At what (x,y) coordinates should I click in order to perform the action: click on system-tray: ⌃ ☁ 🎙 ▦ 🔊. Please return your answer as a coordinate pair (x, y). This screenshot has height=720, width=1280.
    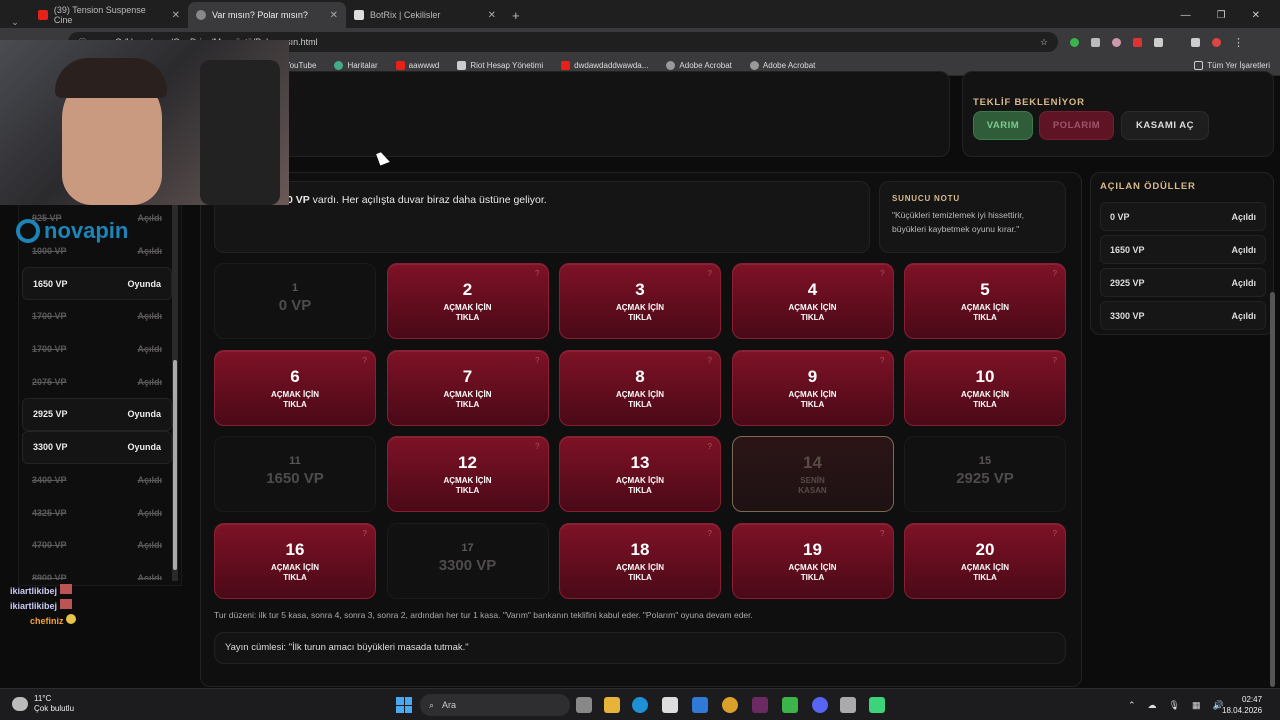
    Looking at the image, I should click on (1176, 705).